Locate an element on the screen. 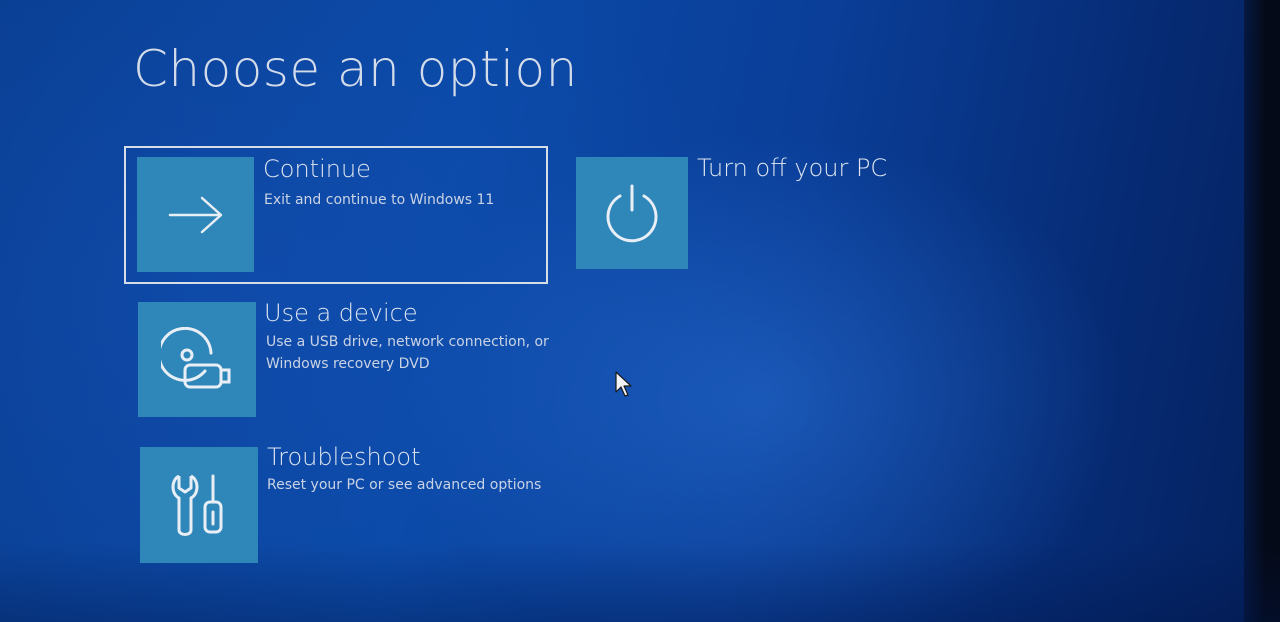  power-icon is located at coordinates (632, 213).